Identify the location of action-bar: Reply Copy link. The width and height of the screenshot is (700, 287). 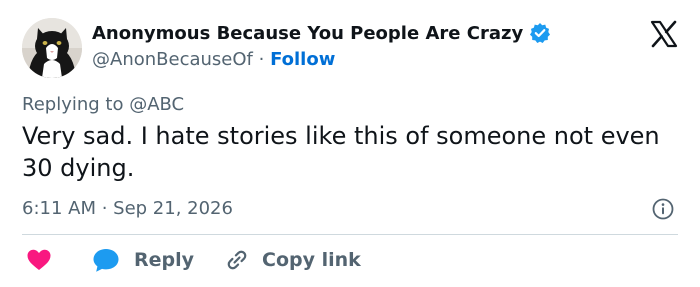
(191, 260).